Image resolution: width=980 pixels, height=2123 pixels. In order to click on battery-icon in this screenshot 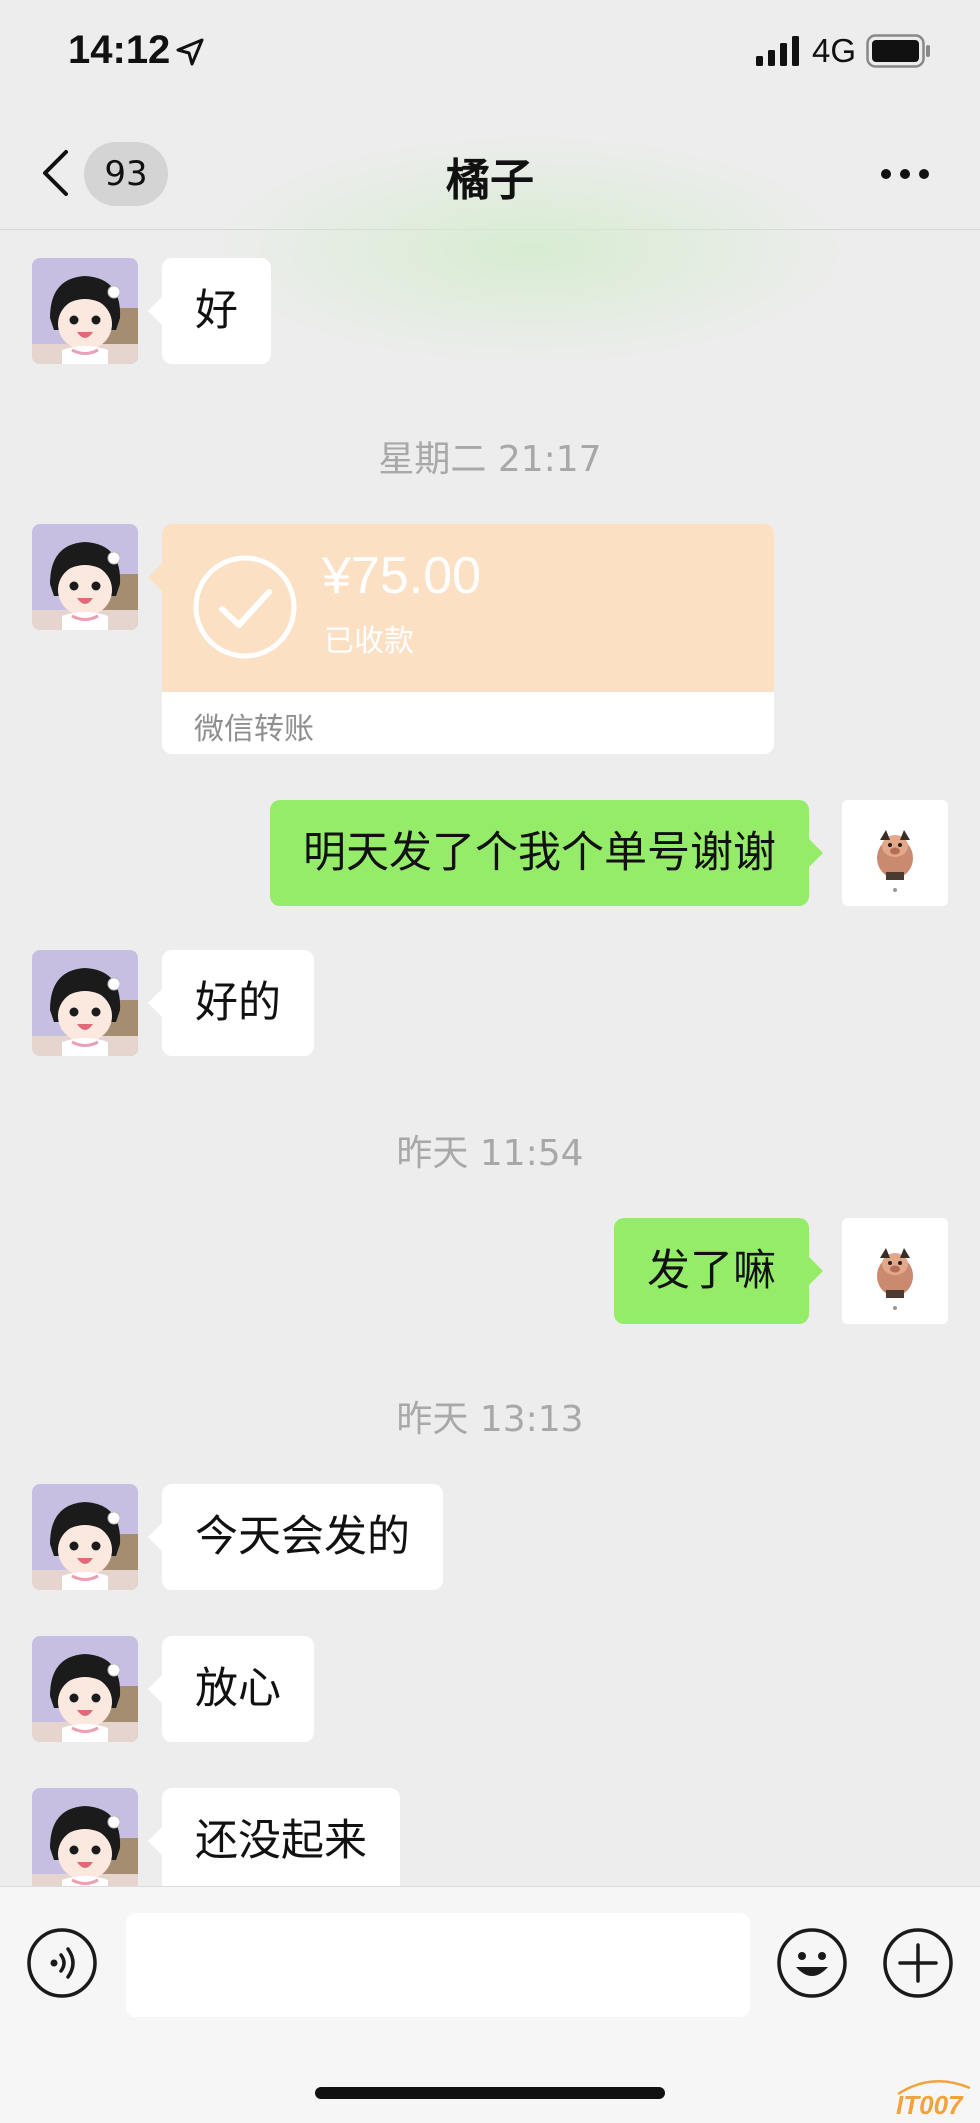, I will do `click(898, 51)`.